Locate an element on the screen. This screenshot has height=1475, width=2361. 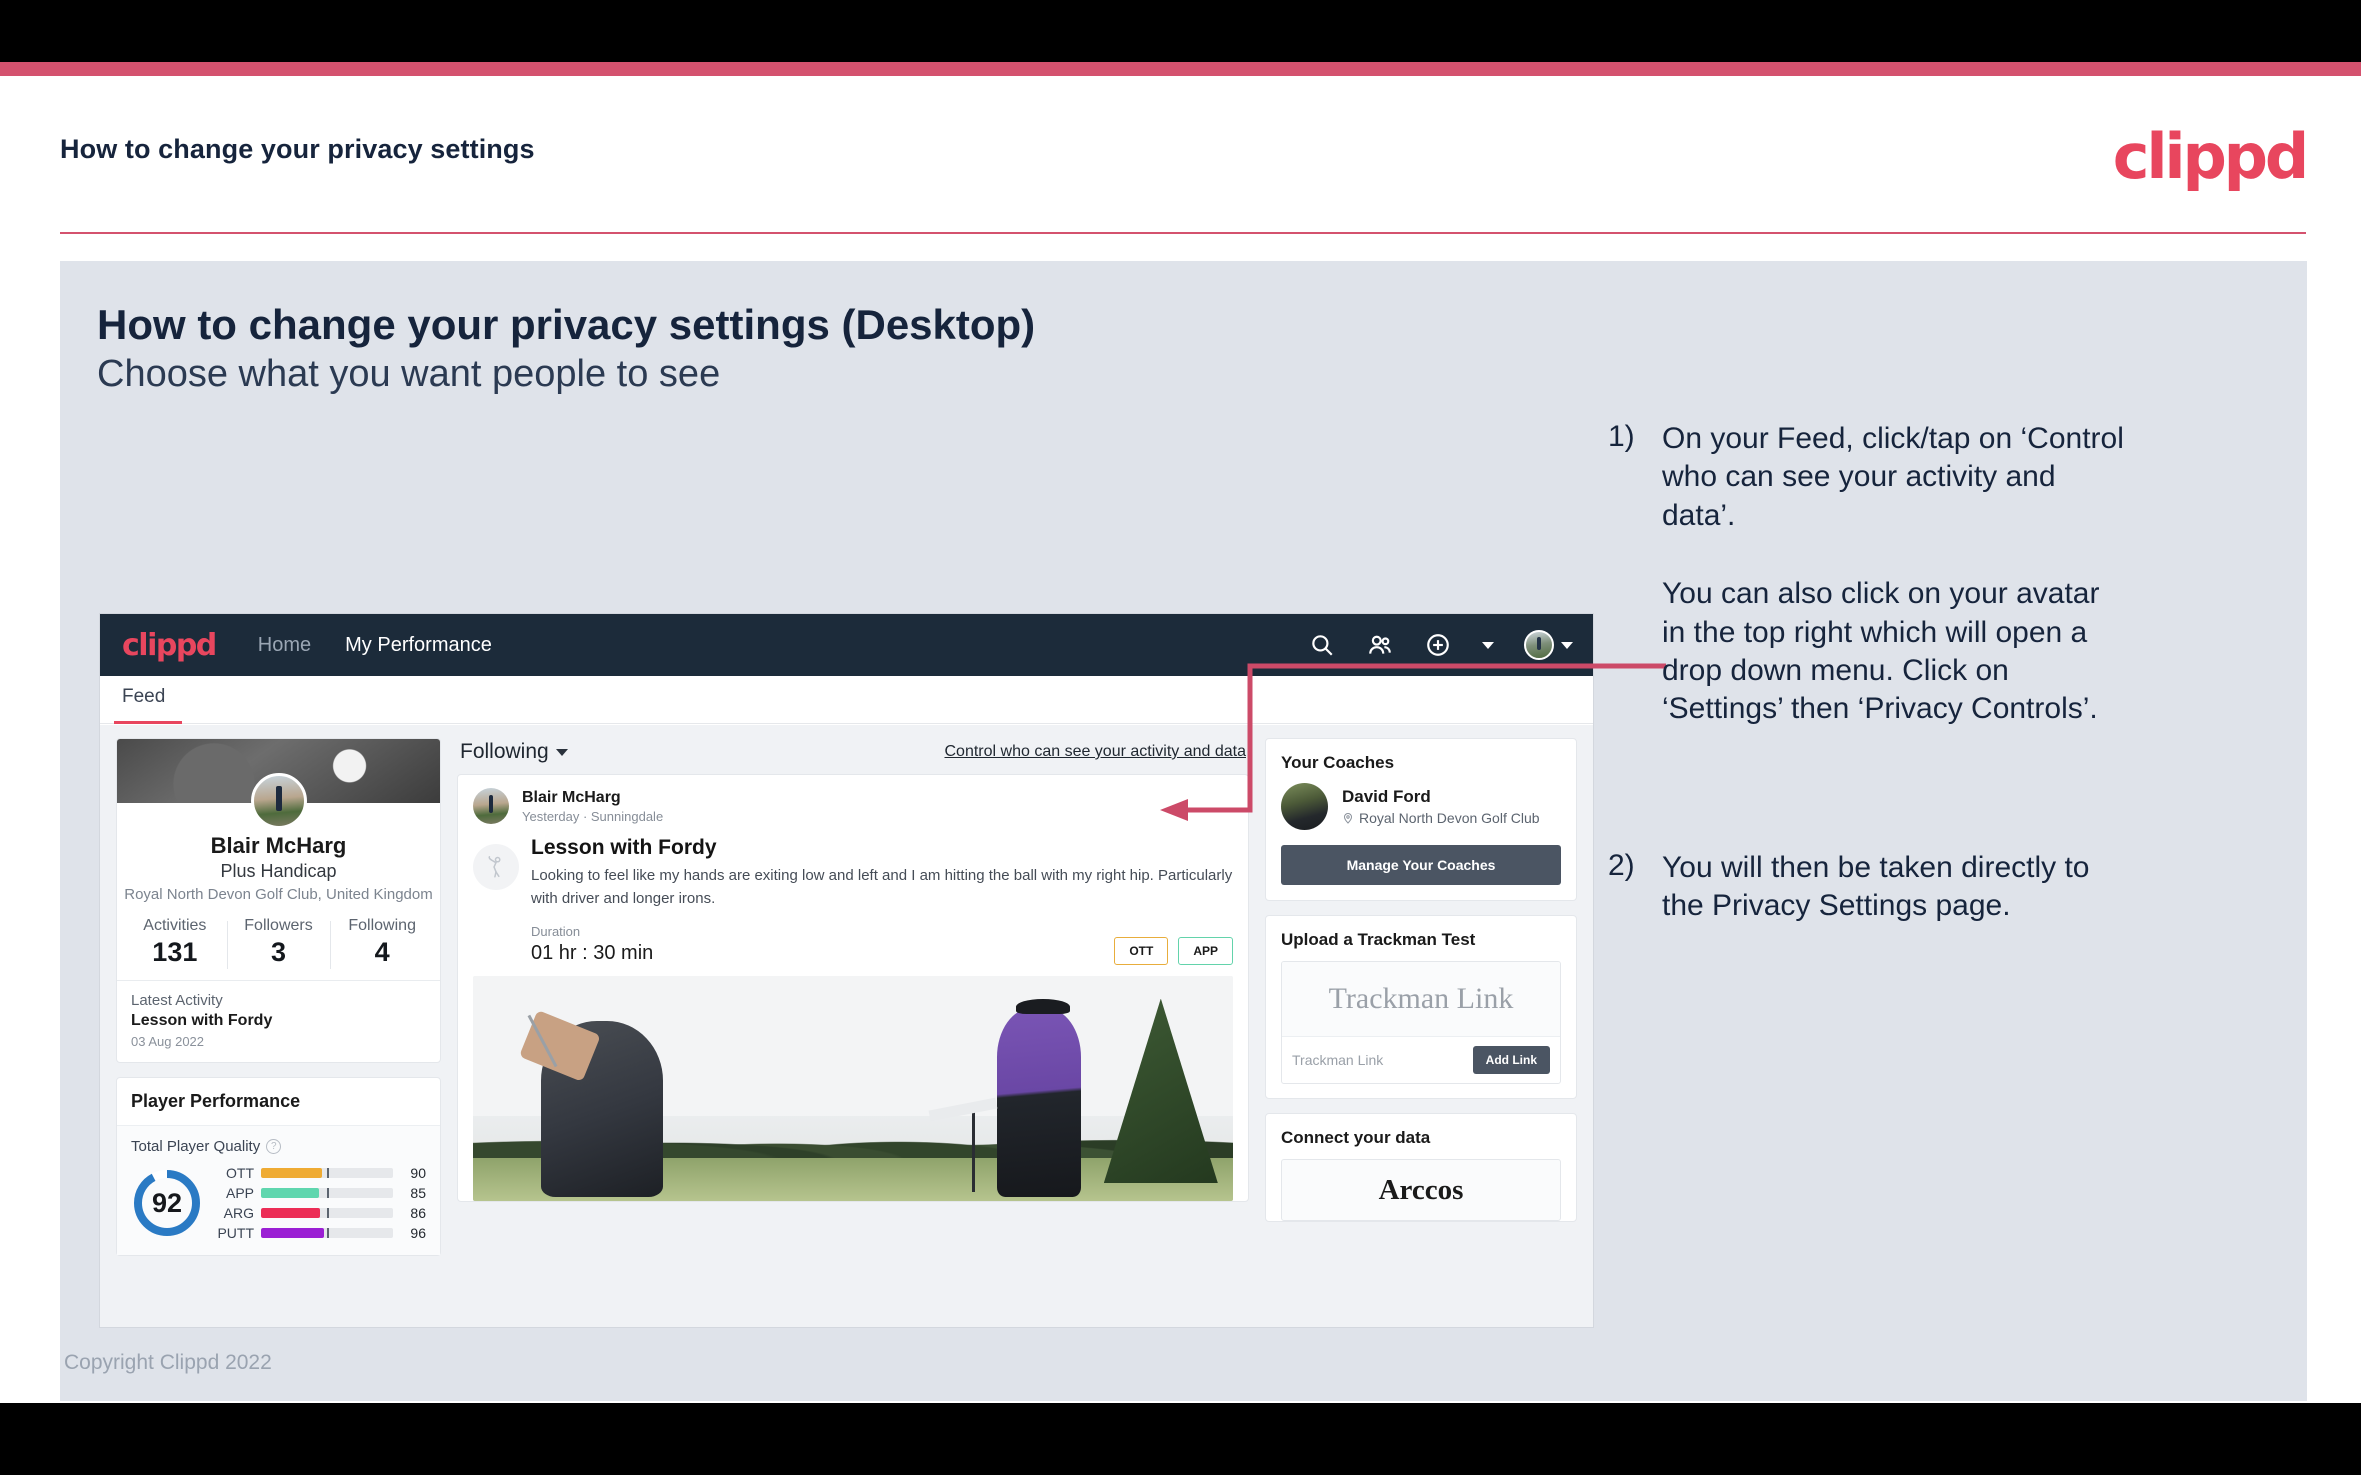
nav-item-my-performance: My Performance is located at coordinates (418, 645).